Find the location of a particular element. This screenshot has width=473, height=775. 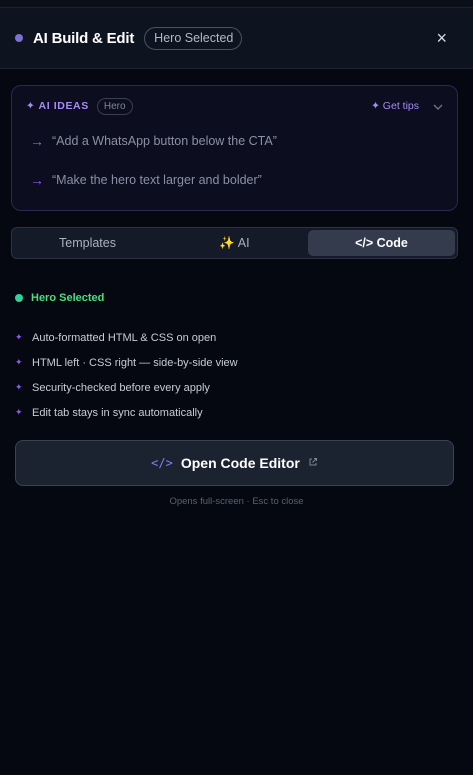

top-strip is located at coordinates (236, 4).